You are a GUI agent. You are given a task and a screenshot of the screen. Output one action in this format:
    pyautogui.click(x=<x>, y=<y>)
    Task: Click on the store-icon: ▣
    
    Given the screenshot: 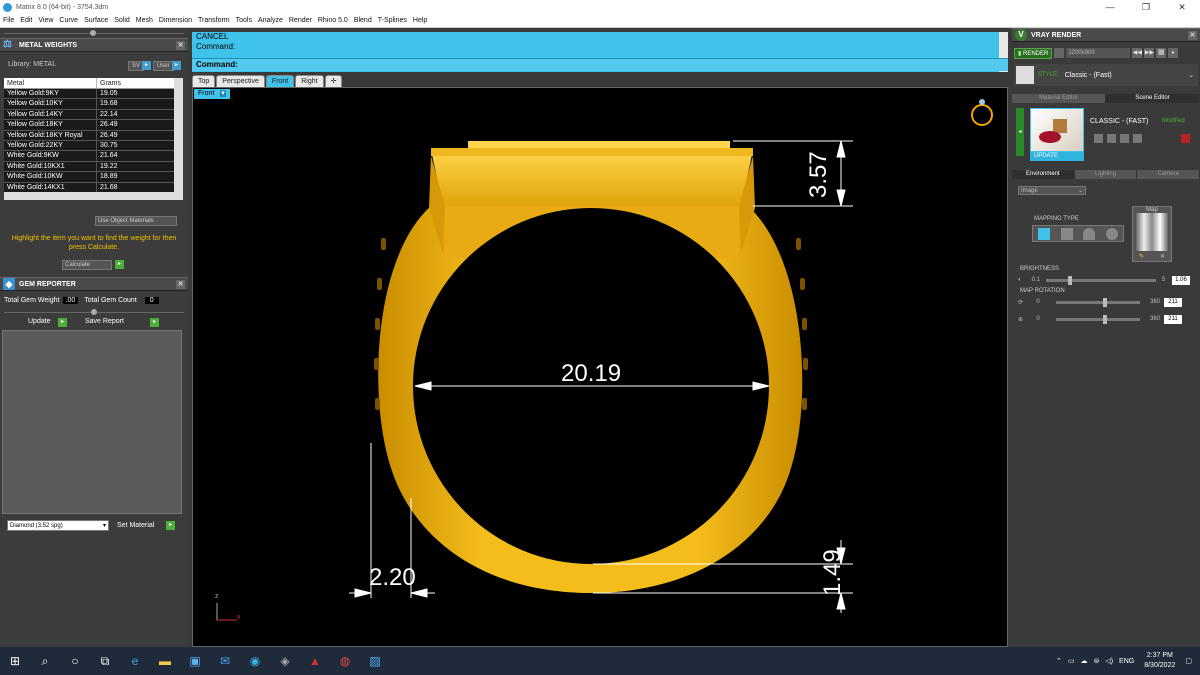 What is the action you would take?
    pyautogui.click(x=195, y=661)
    